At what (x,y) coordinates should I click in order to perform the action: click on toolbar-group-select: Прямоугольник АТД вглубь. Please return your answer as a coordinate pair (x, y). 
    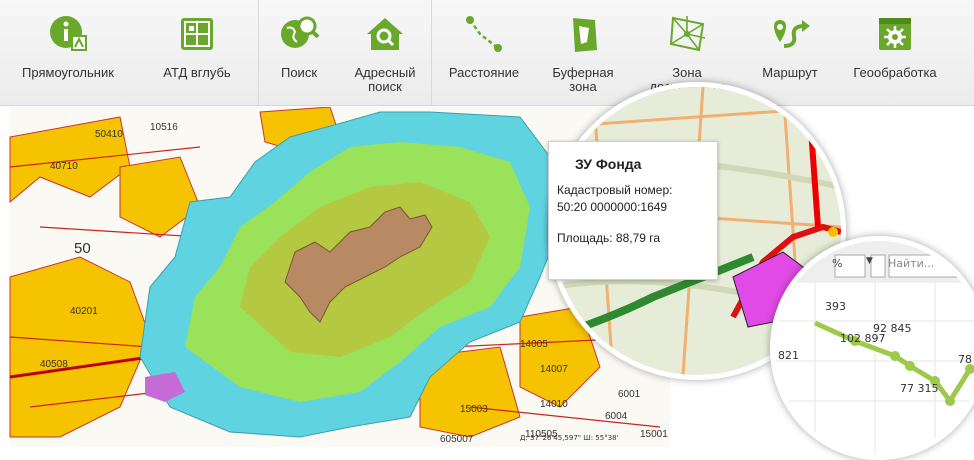
    Looking at the image, I should click on (129, 52).